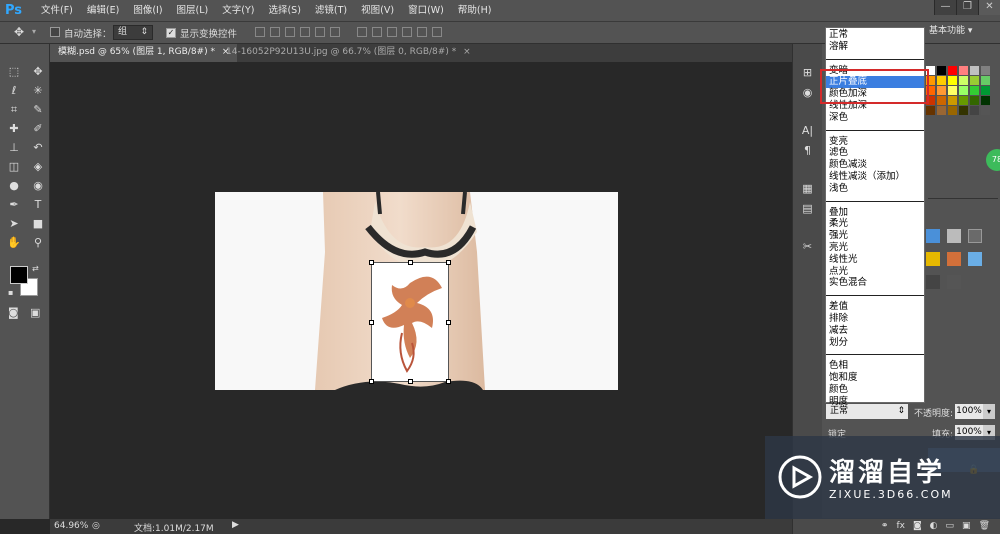 Image resolution: width=1000 pixels, height=534 pixels. What do you see at coordinates (950, 526) in the screenshot?
I see `folder-icon: ▭` at bounding box center [950, 526].